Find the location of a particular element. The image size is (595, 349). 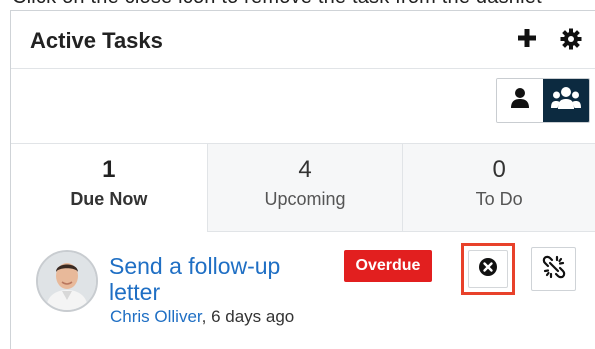

close-circle-icon is located at coordinates (488, 269).